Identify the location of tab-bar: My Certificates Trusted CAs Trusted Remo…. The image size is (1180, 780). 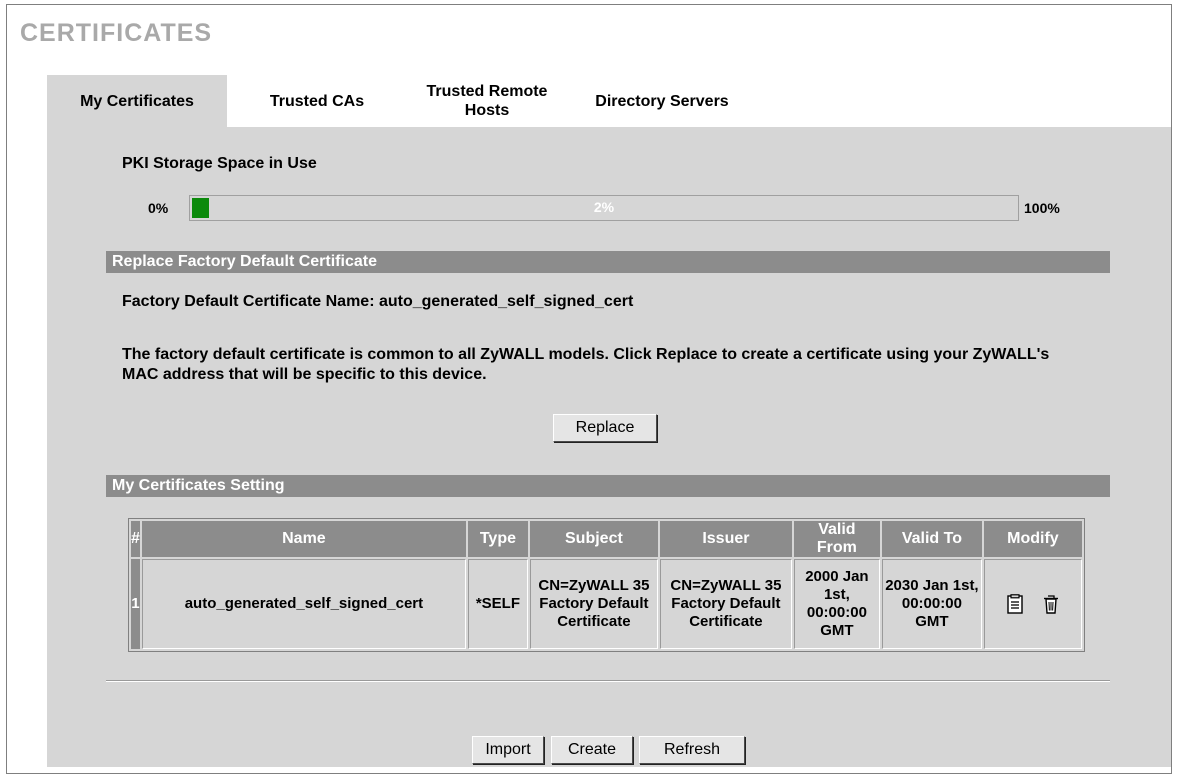
(402, 101).